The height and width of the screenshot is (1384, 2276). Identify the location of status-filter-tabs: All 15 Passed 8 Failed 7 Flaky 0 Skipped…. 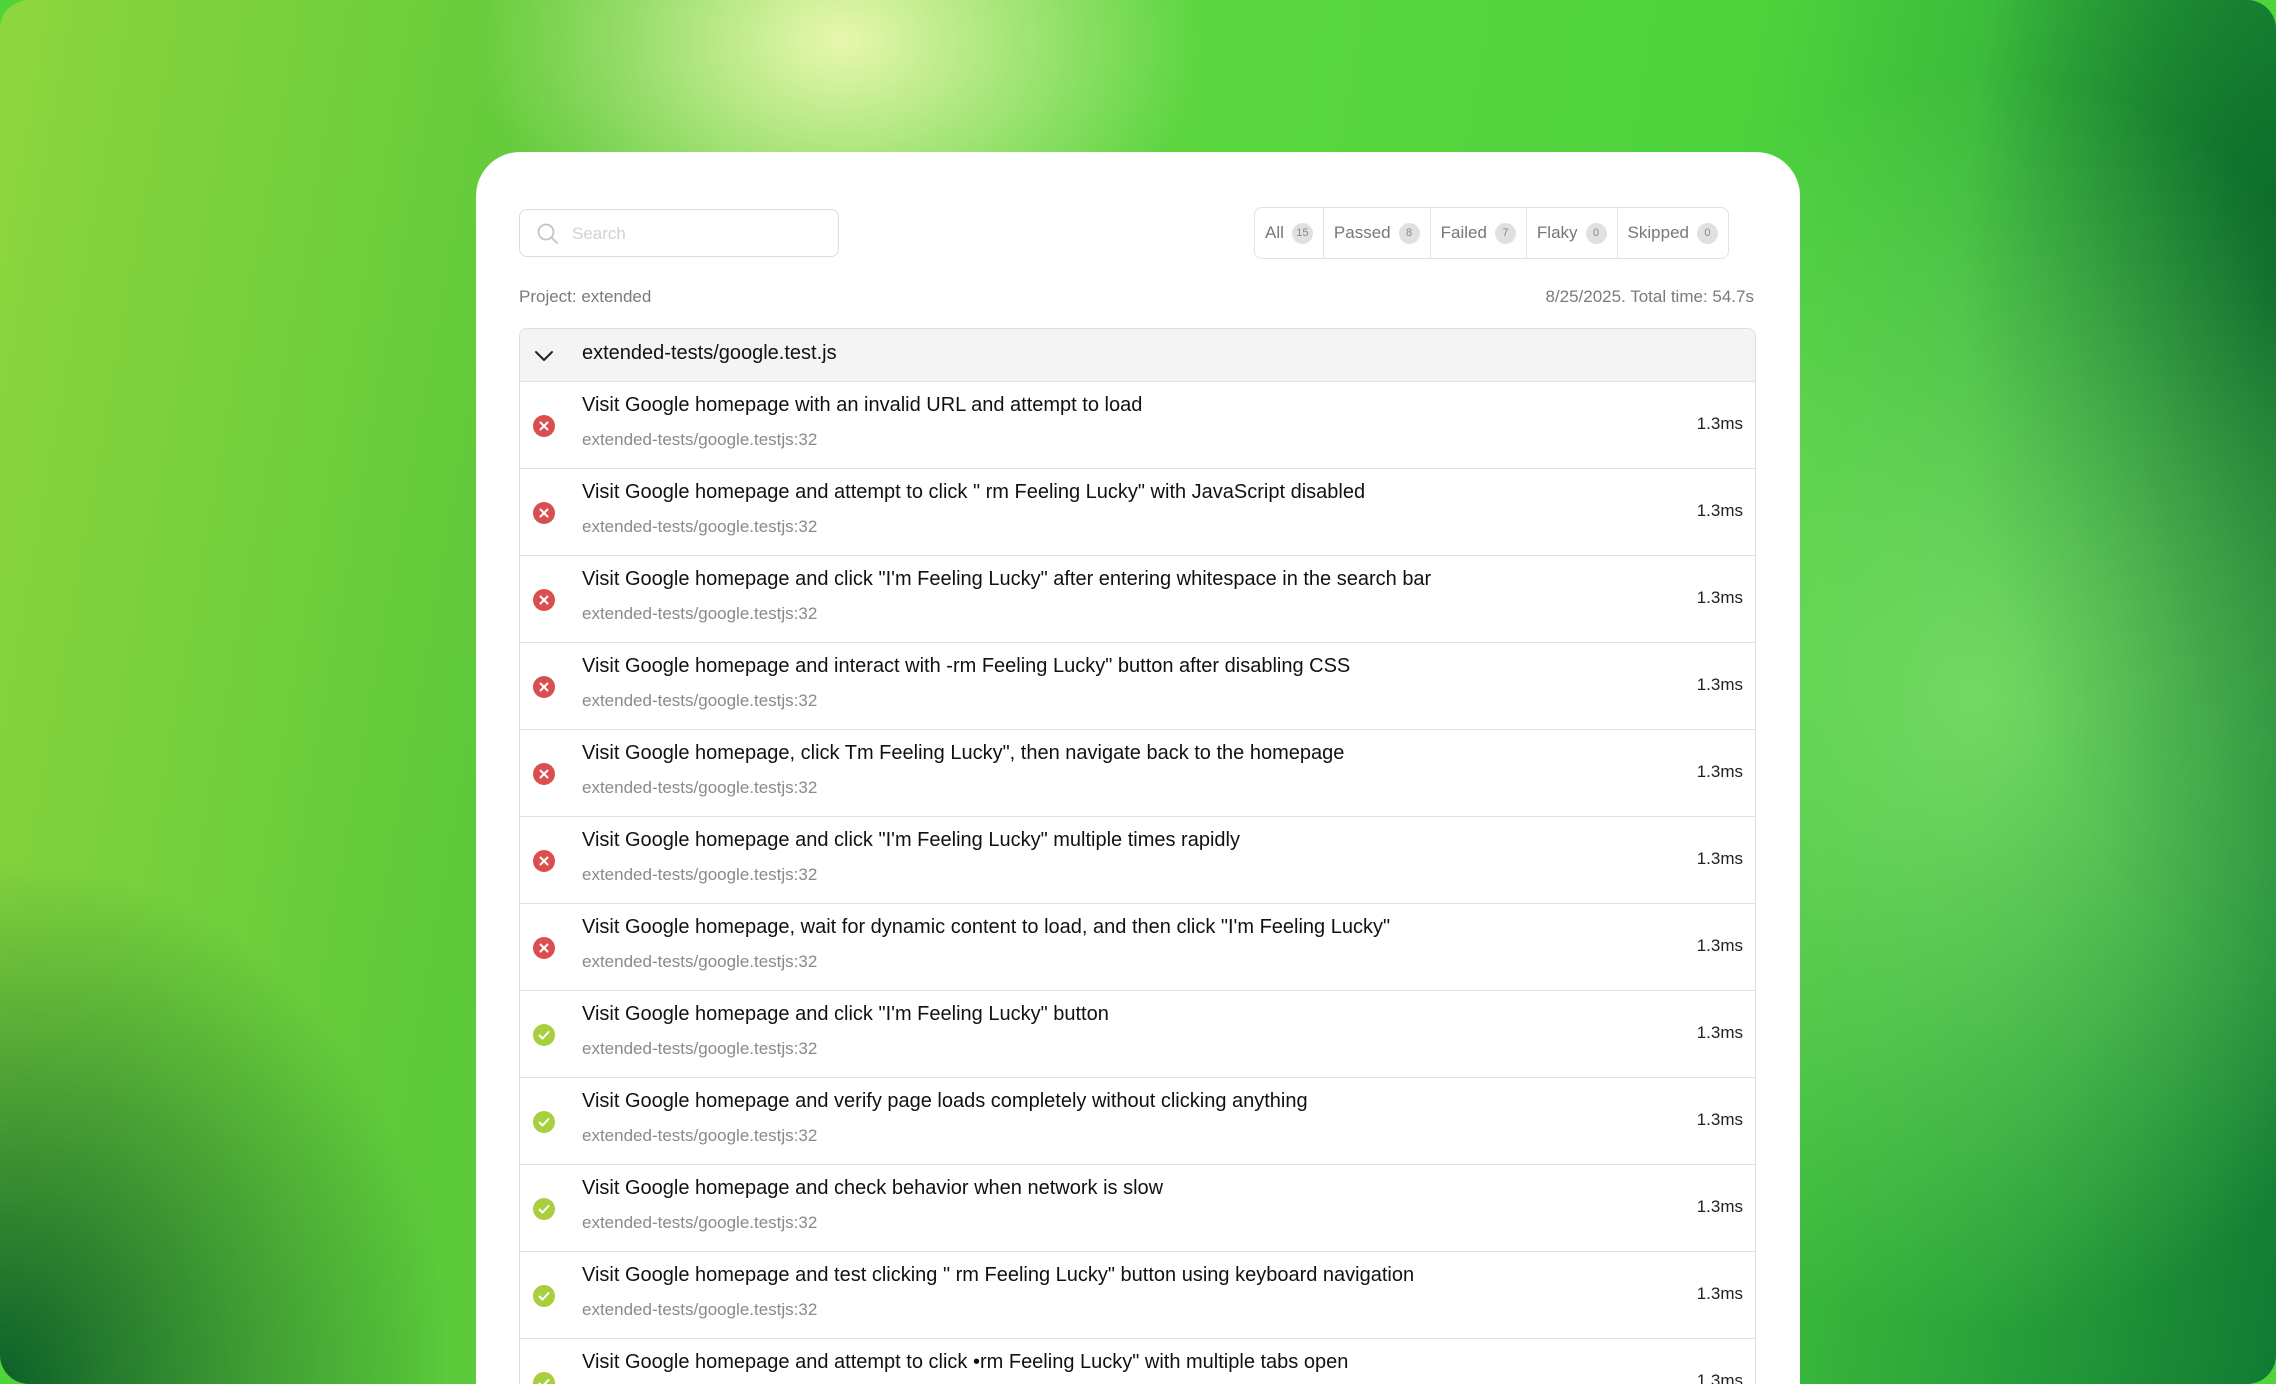
(1491, 233).